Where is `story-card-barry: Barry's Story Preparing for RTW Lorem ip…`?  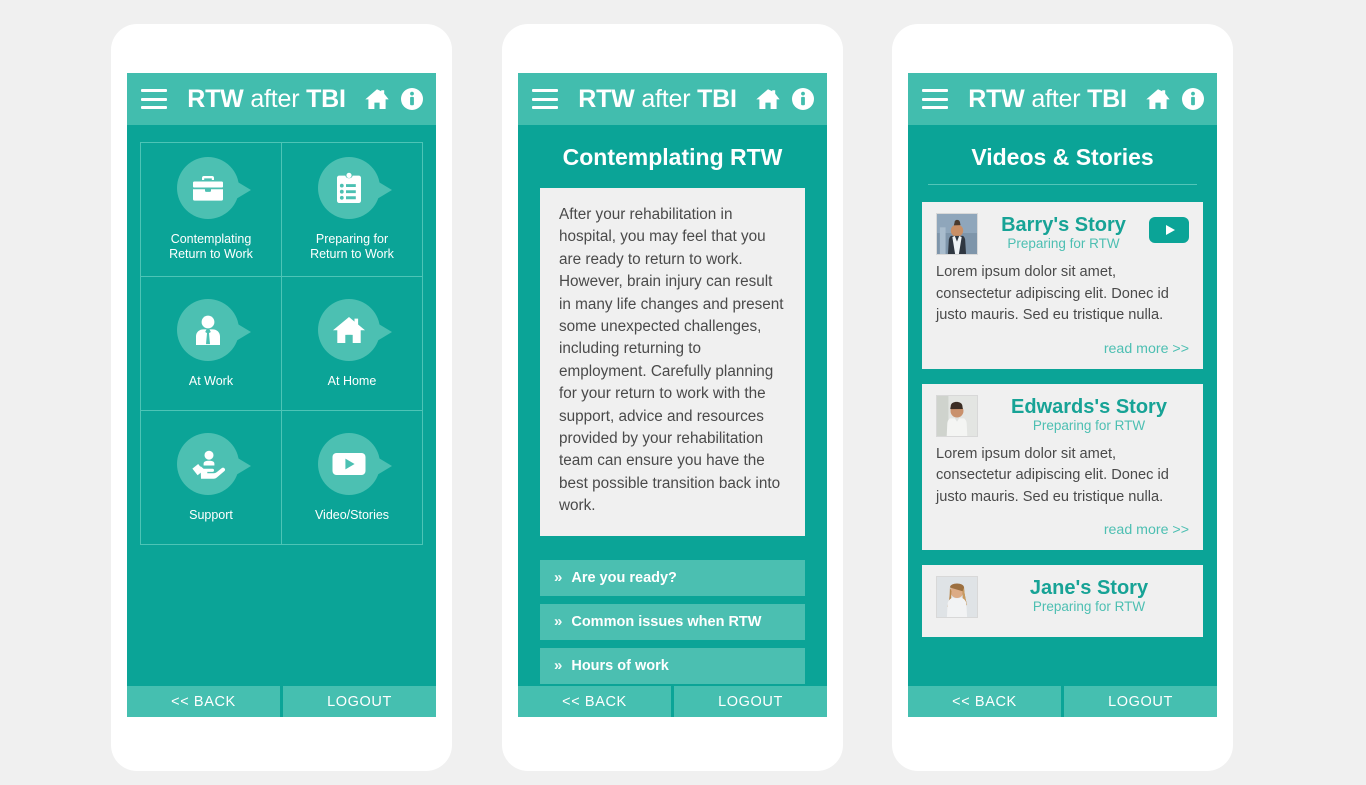
story-card-barry: Barry's Story Preparing for RTW Lorem ip… is located at coordinates (1062, 285).